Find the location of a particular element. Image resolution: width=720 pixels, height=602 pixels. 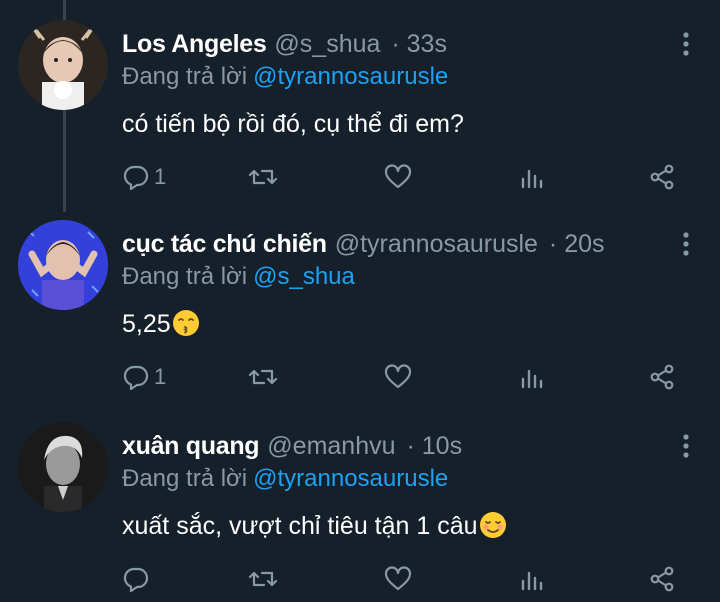

smiling-face-emoji is located at coordinates (492, 525).